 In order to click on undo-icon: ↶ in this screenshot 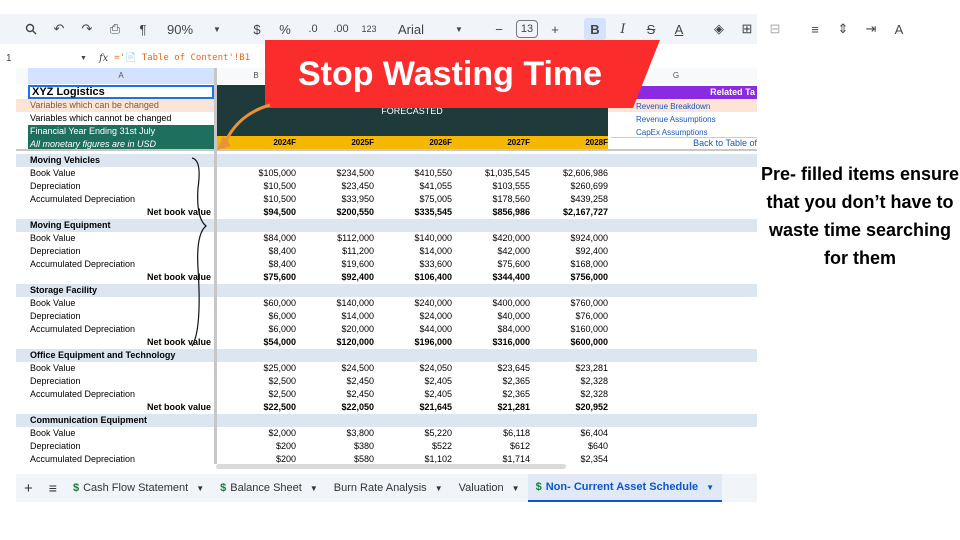, I will do `click(59, 29)`.